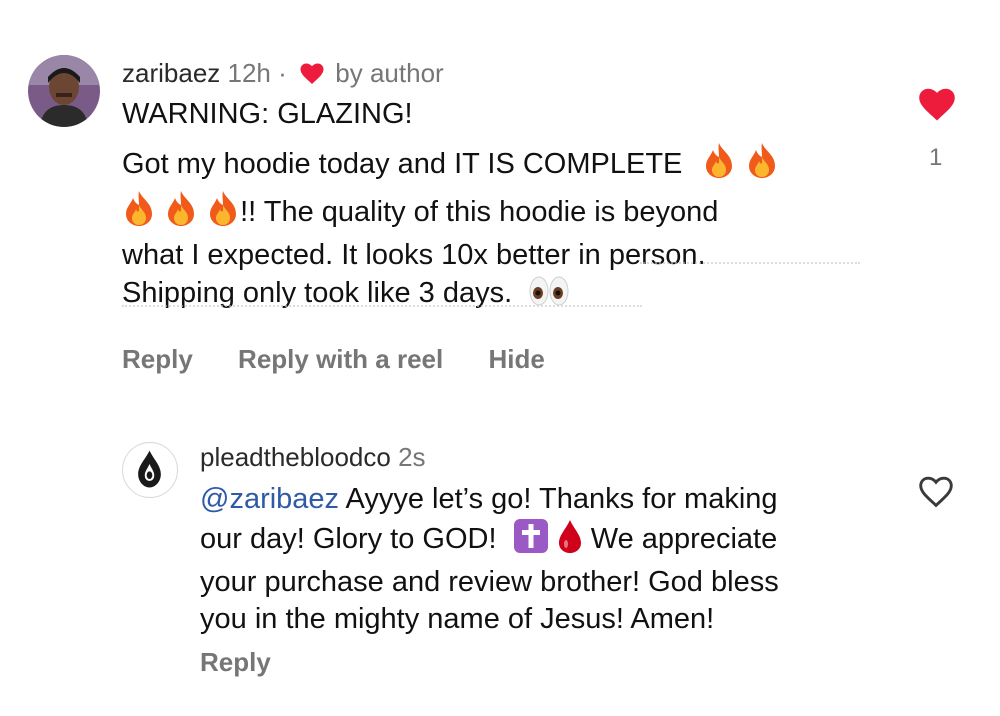 The height and width of the screenshot is (716, 1000). What do you see at coordinates (570, 541) in the screenshot?
I see `blood-drop-emoji` at bounding box center [570, 541].